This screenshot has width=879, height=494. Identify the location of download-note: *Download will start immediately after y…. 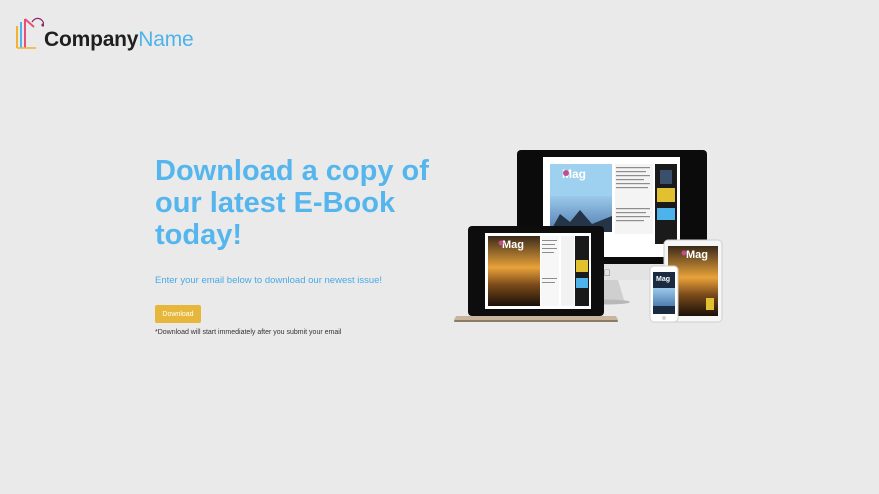
(248, 332).